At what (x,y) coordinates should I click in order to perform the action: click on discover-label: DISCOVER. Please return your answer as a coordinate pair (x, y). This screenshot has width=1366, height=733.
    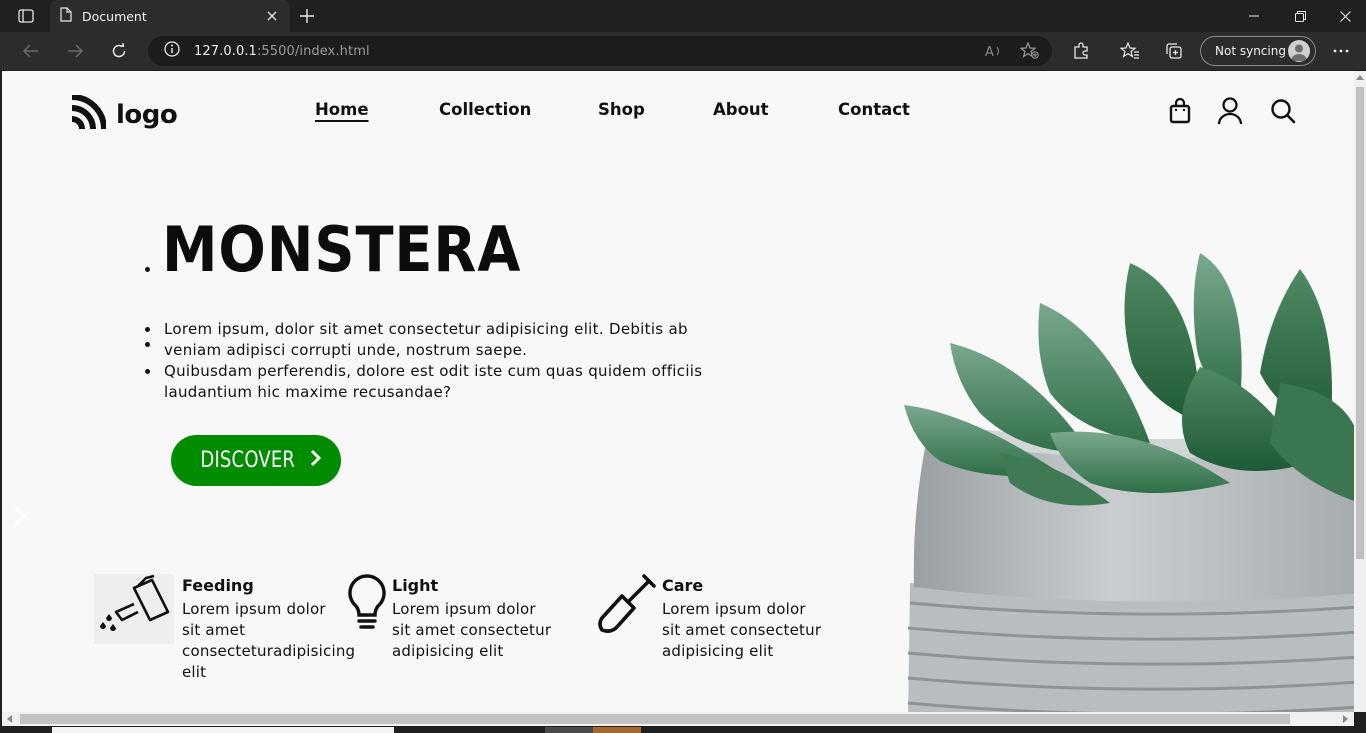
    Looking at the image, I should click on (248, 460).